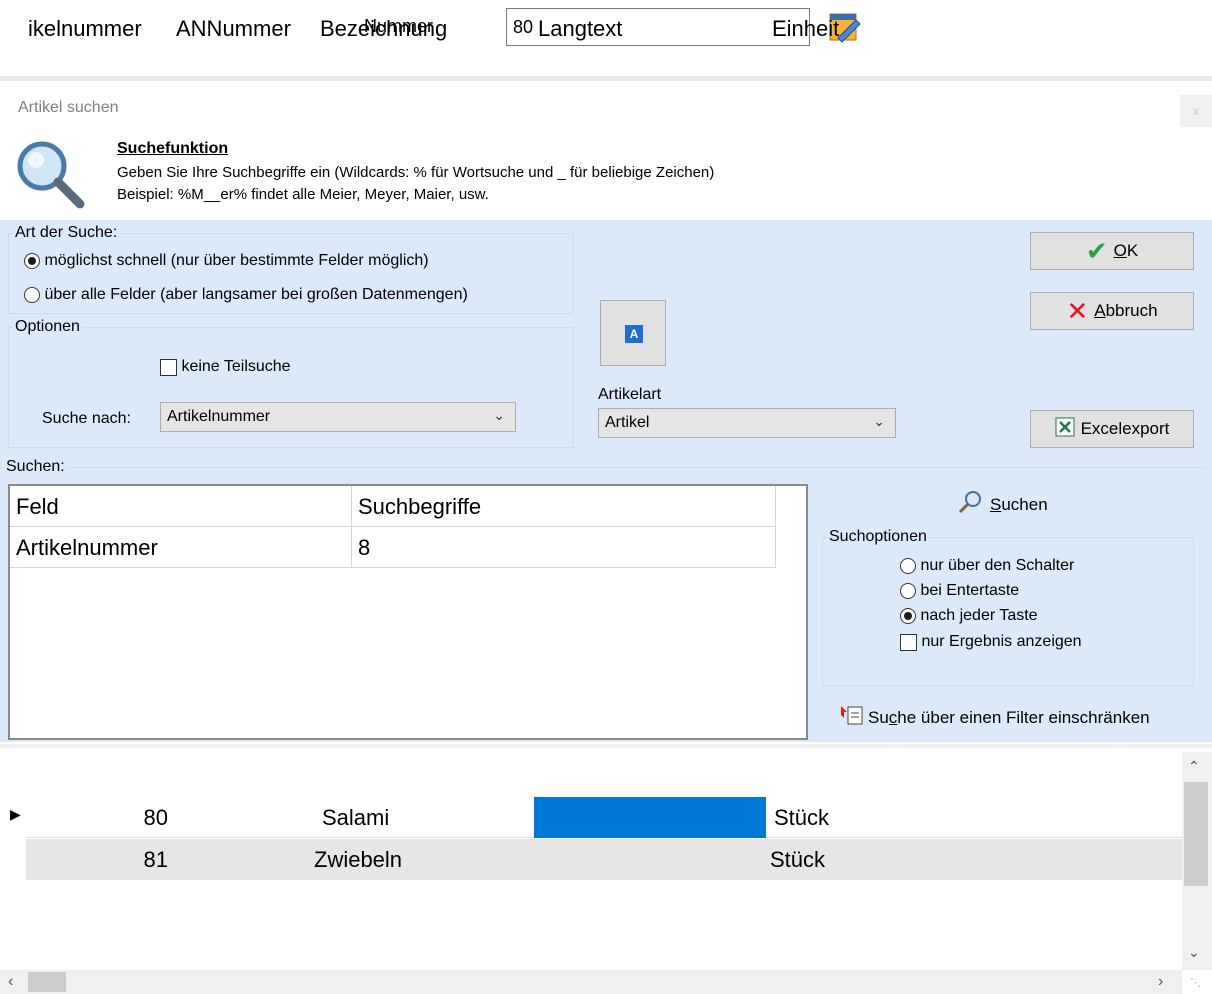  What do you see at coordinates (47, 326) in the screenshot?
I see `group-legend: Optionen` at bounding box center [47, 326].